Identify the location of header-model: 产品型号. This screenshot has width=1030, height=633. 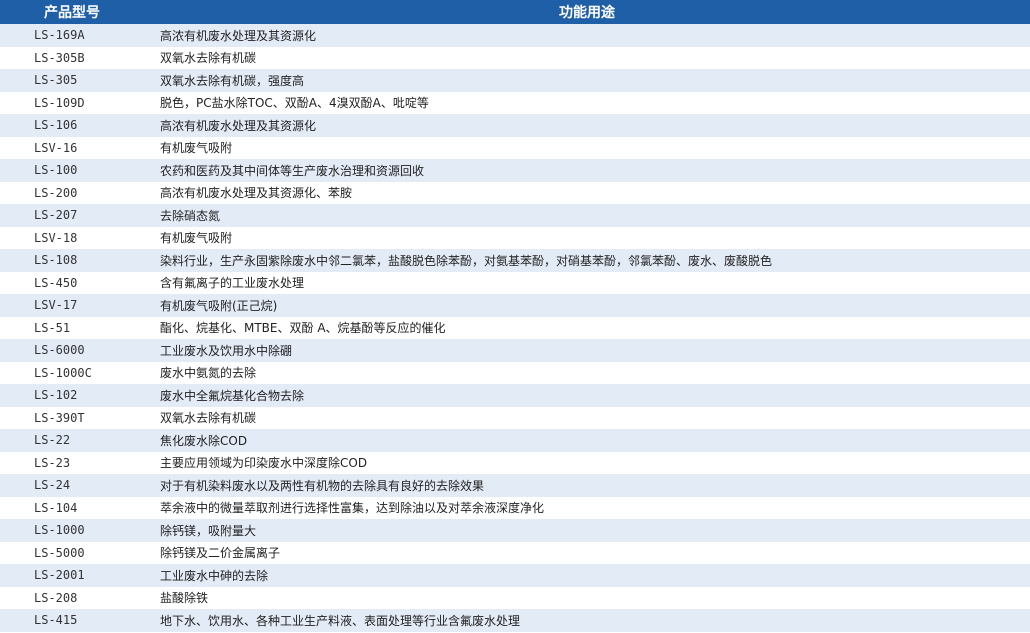
(72, 12).